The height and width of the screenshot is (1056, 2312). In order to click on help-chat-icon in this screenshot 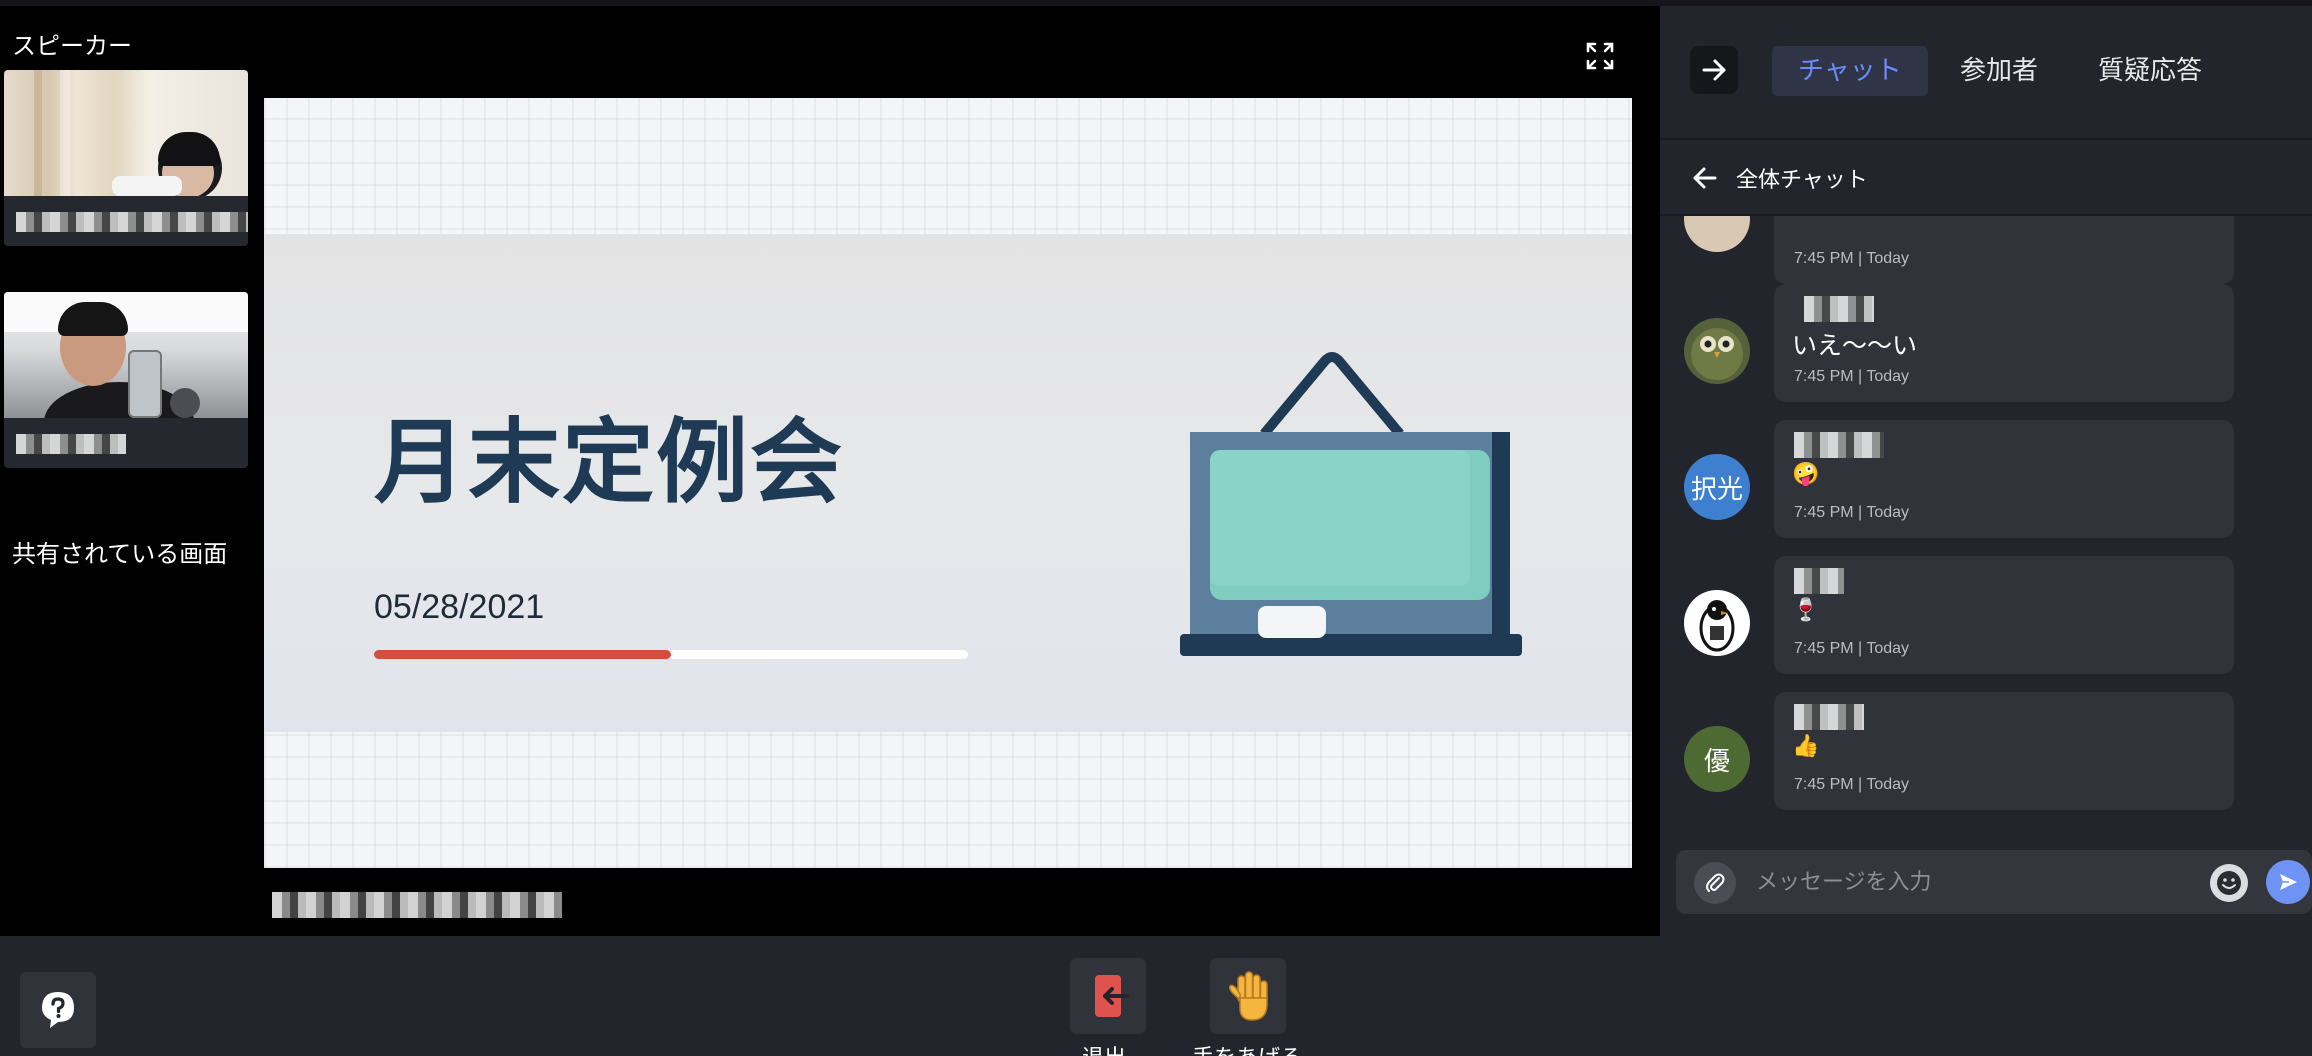, I will do `click(58, 1010)`.